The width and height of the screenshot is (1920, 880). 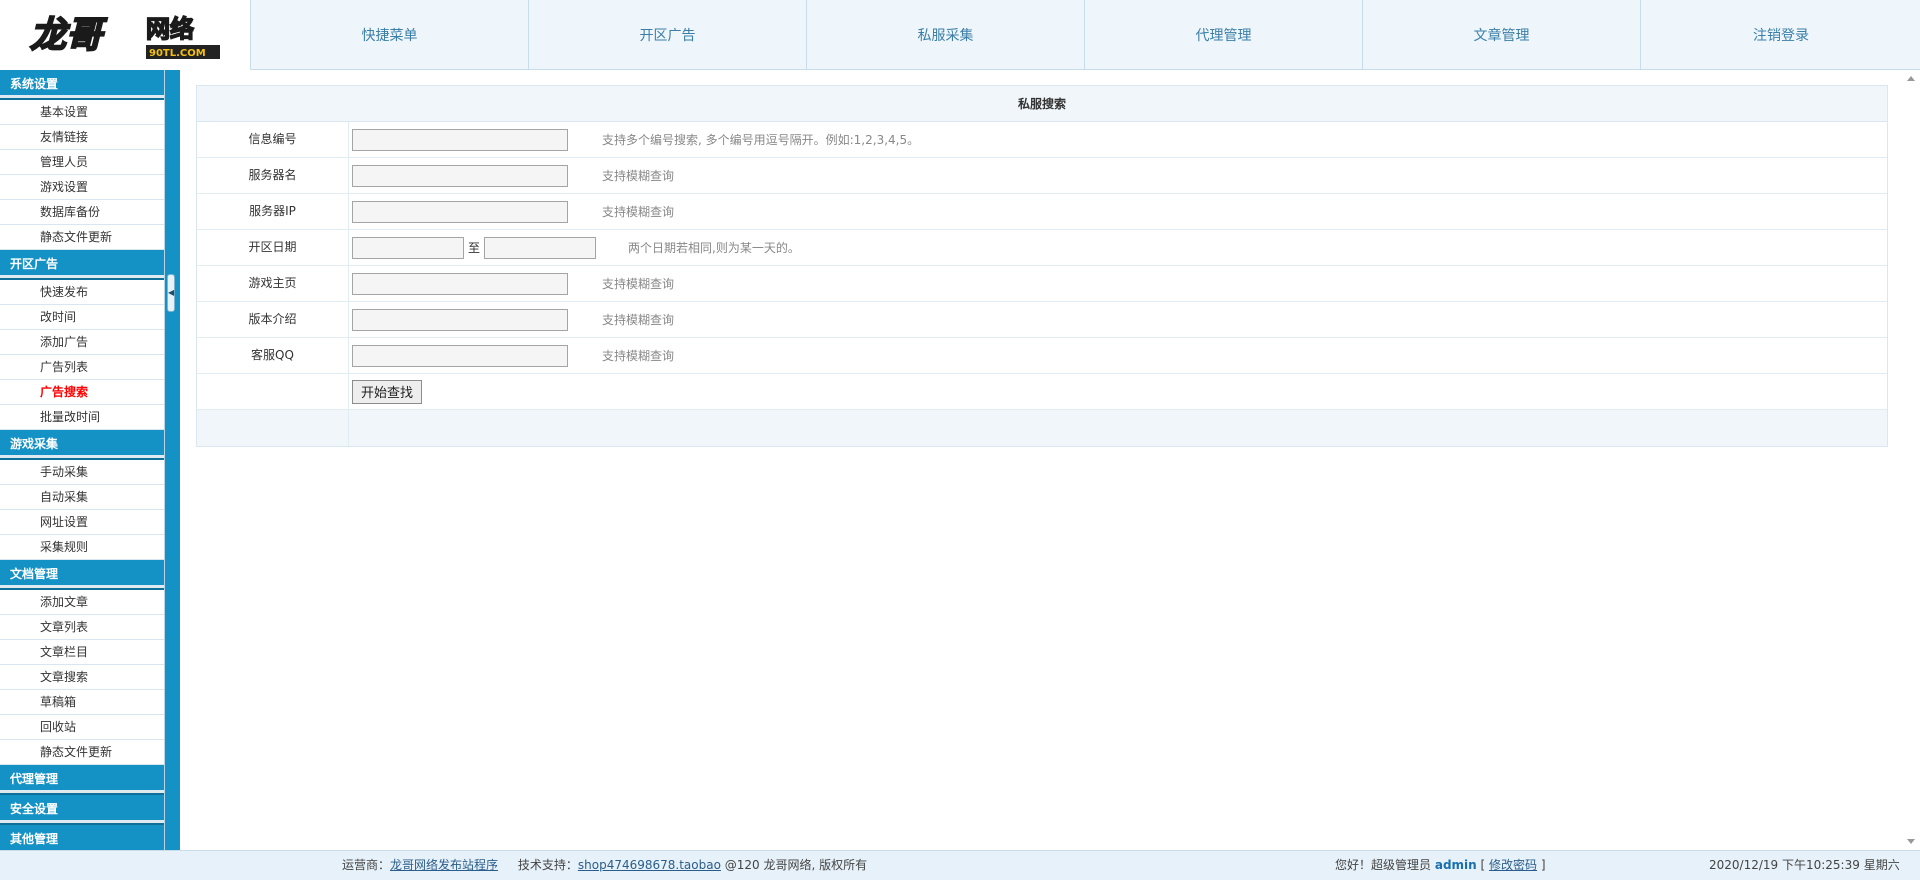 What do you see at coordinates (1042, 176) in the screenshot?
I see `form-row-name: 服务器名 支持模糊查询` at bounding box center [1042, 176].